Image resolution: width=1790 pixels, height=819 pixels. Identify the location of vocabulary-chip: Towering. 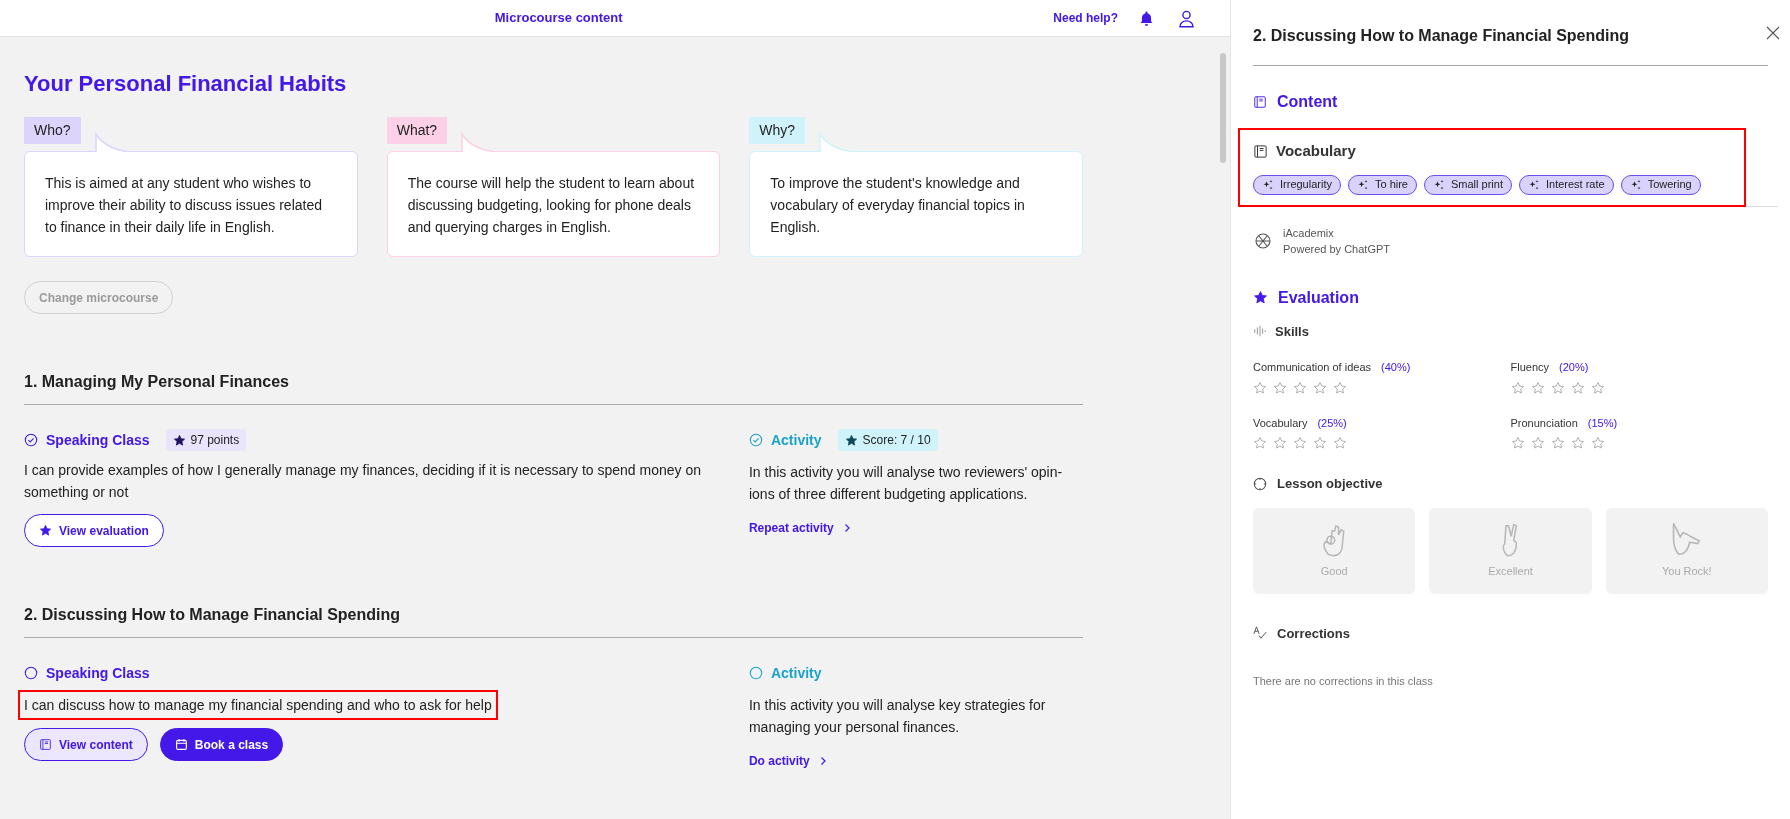
(1660, 184).